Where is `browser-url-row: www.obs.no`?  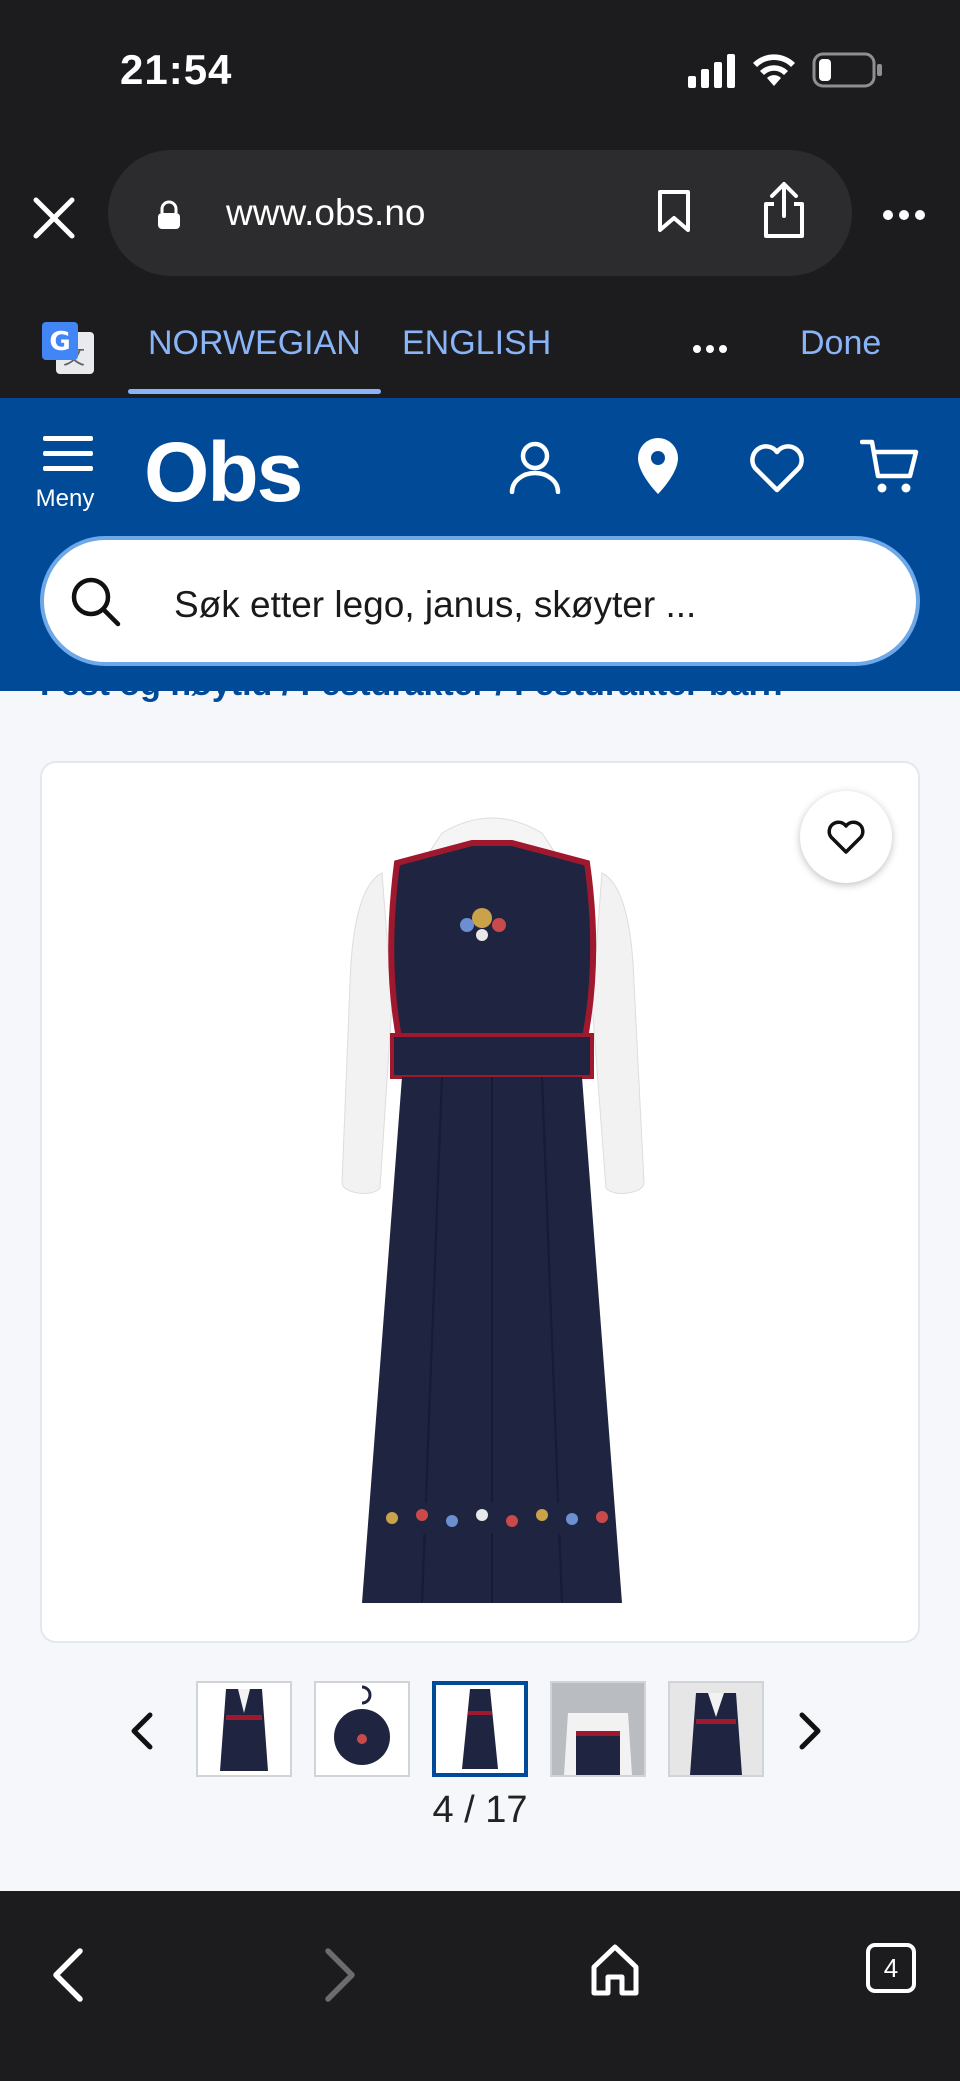 browser-url-row: www.obs.no is located at coordinates (480, 210).